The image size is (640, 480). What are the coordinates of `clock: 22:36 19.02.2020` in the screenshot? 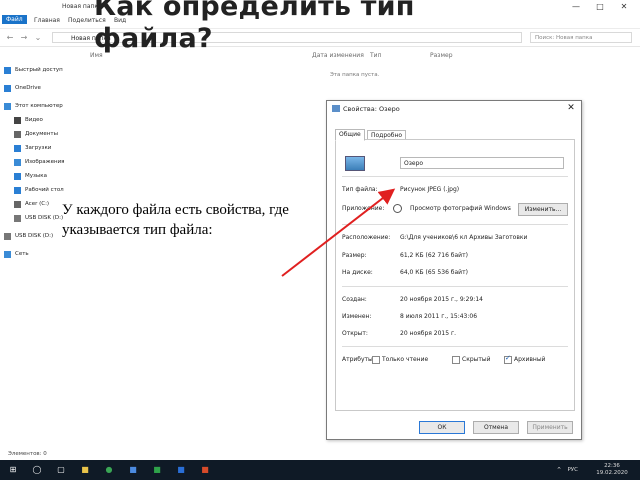 It's located at (612, 470).